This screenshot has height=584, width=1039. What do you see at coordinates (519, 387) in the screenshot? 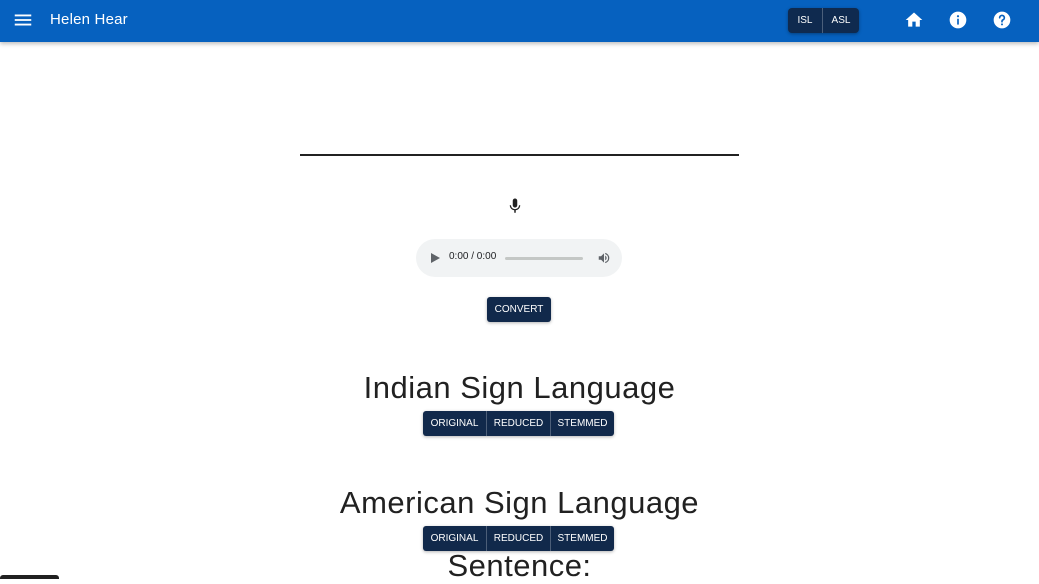
I see `isl-heading: Indian Sign Language` at bounding box center [519, 387].